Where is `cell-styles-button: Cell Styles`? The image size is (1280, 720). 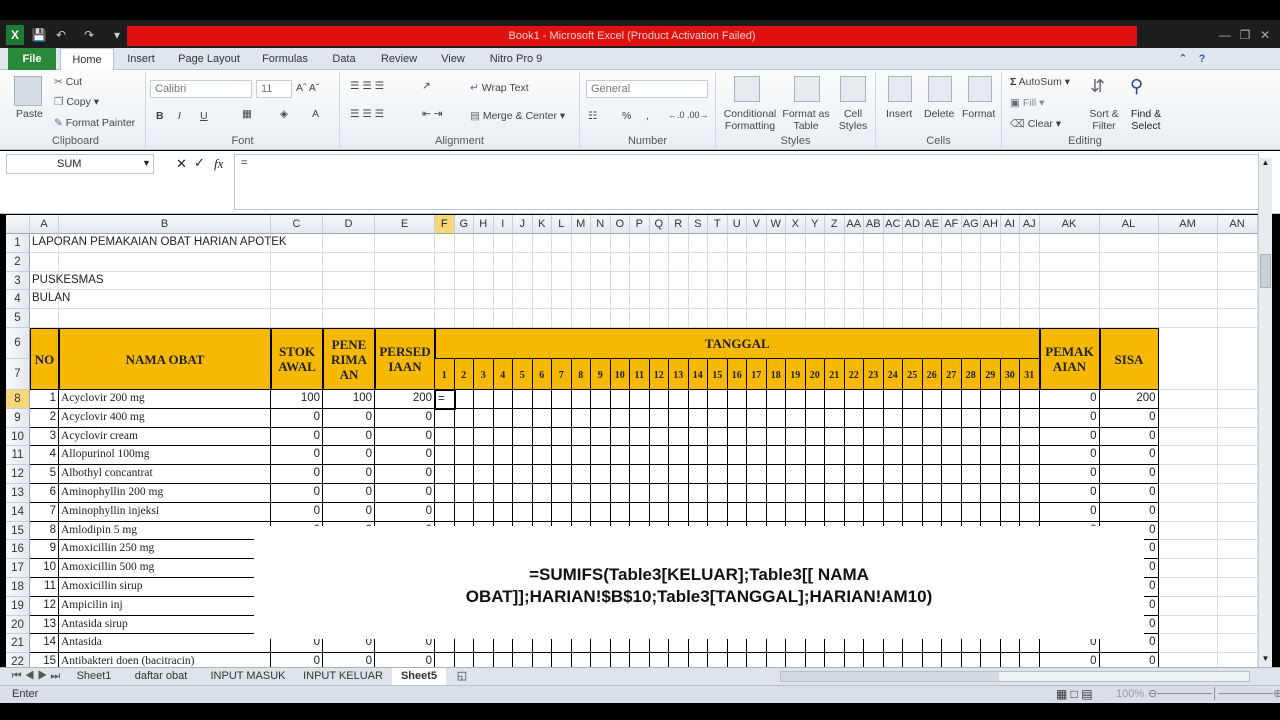 cell-styles-button: Cell Styles is located at coordinates (853, 120).